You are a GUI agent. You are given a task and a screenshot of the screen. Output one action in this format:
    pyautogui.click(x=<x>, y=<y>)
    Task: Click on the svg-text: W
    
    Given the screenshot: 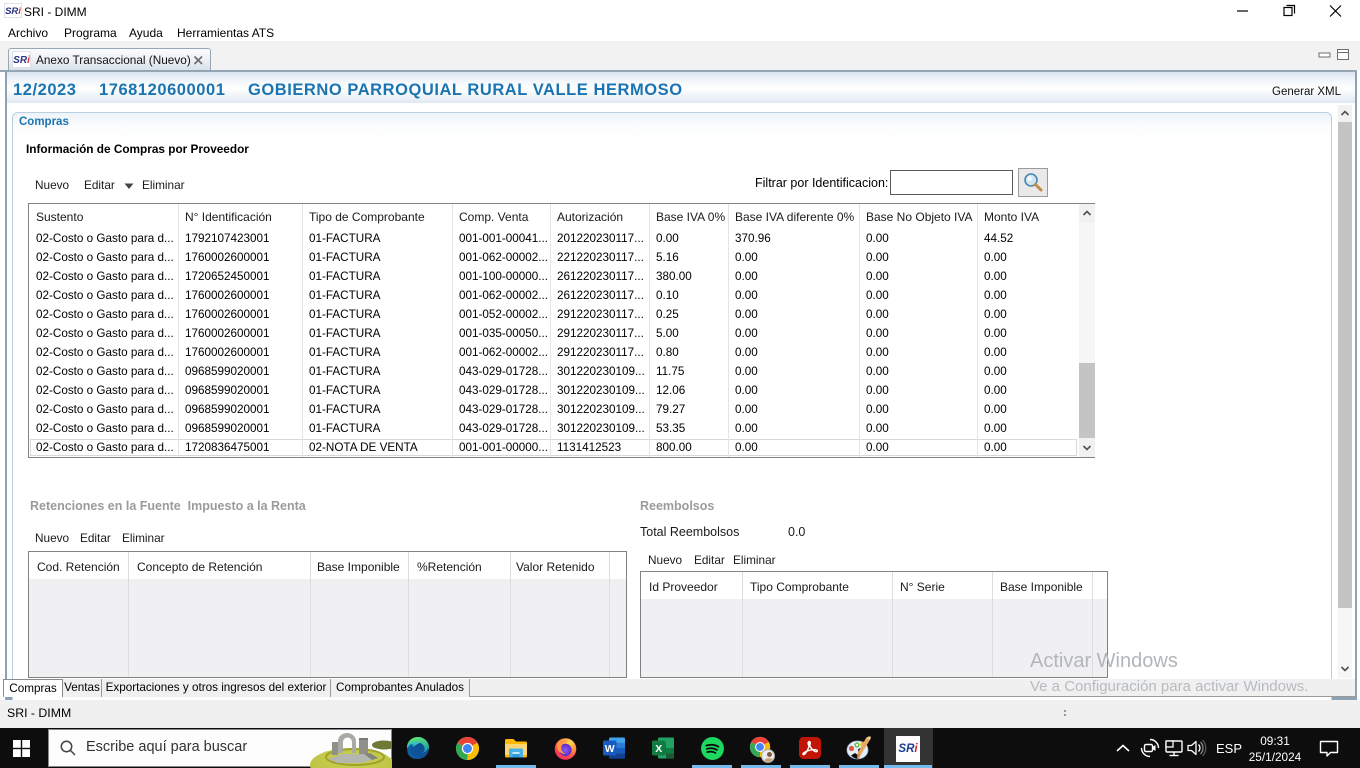 What is the action you would take?
    pyautogui.click(x=610, y=749)
    